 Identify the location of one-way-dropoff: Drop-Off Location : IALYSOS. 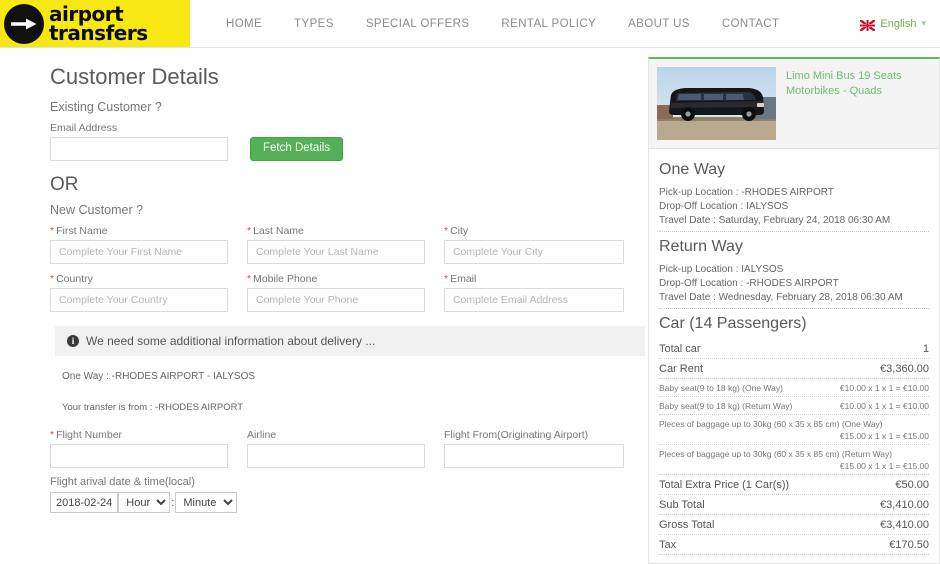
(724, 206).